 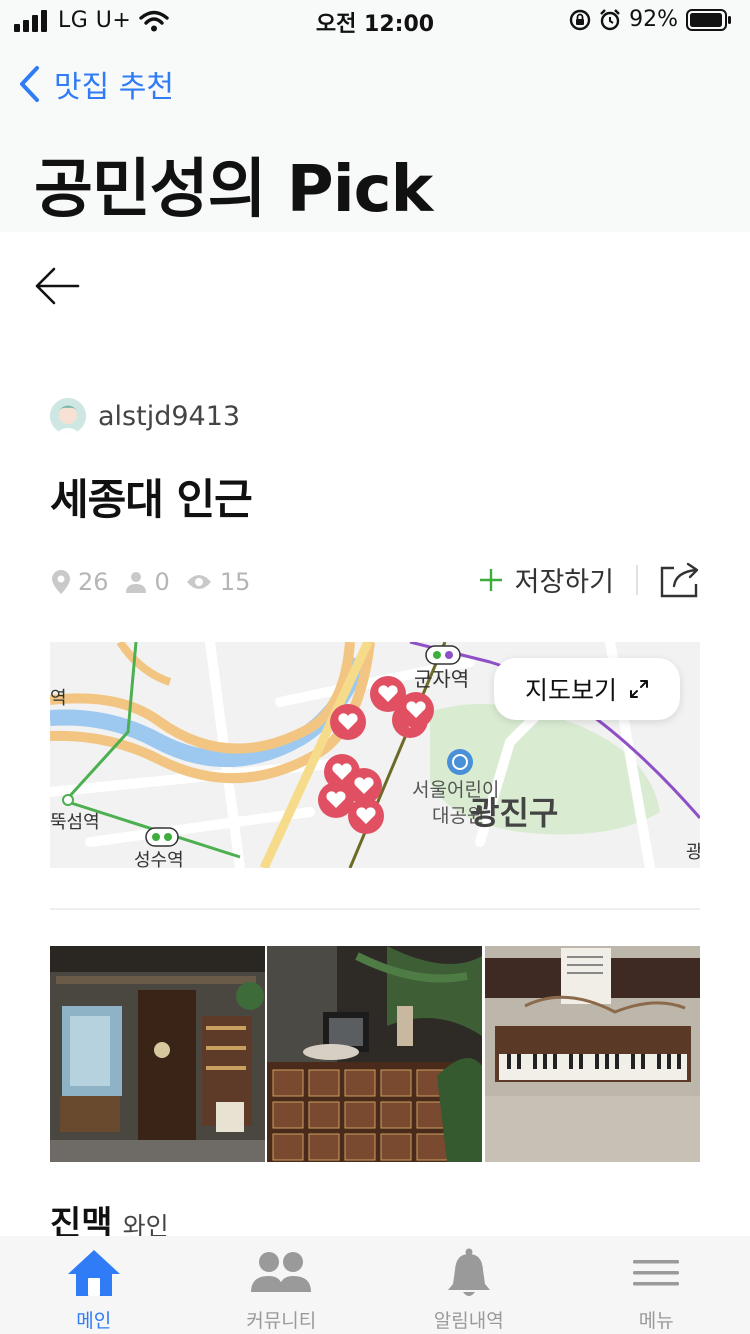 I want to click on section-divider, so click(x=375, y=909).